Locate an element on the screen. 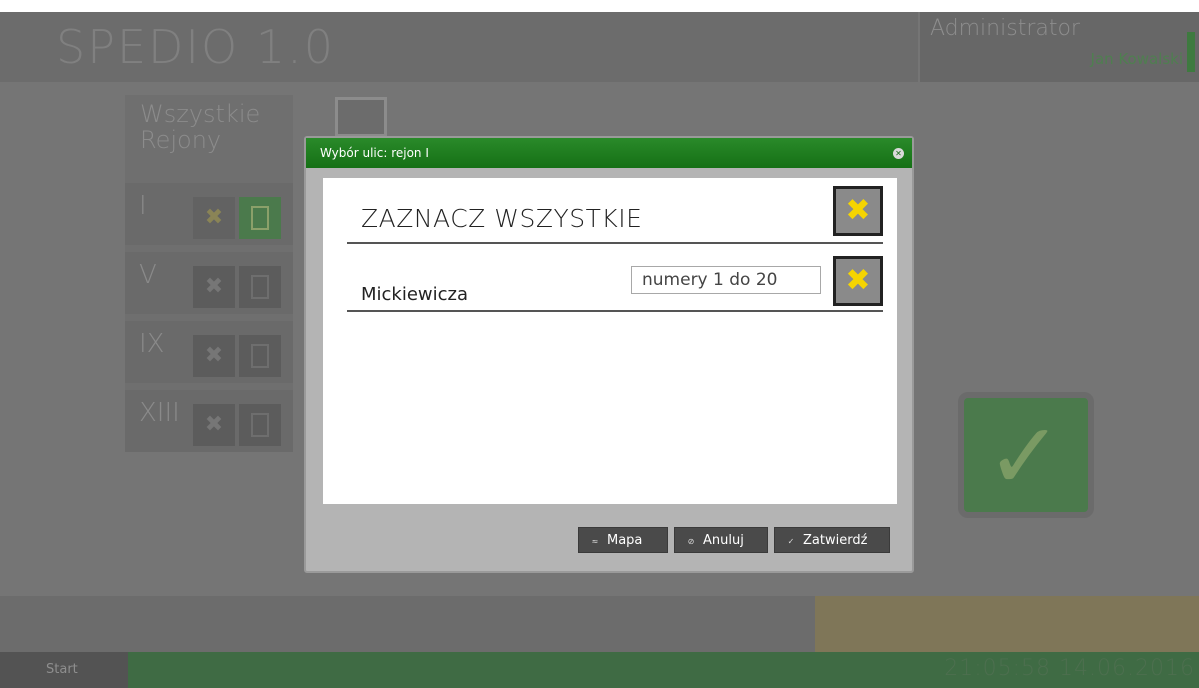 This screenshot has height=688, width=1199. map-button-label: Mapa is located at coordinates (625, 540).